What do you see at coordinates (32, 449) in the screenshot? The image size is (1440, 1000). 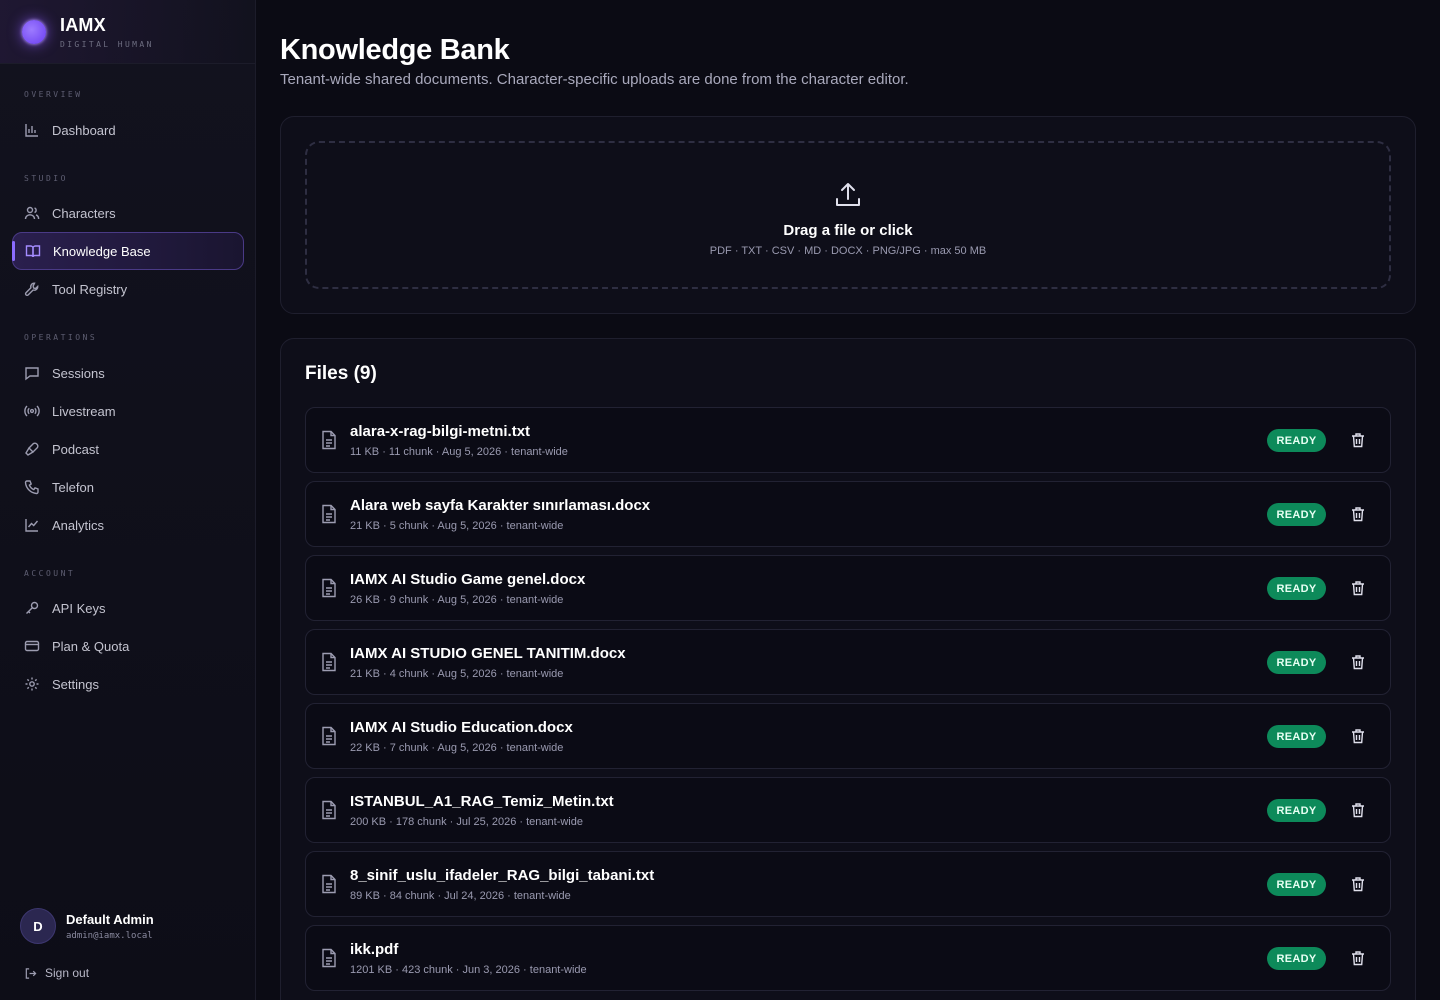 I see `microphone-icon` at bounding box center [32, 449].